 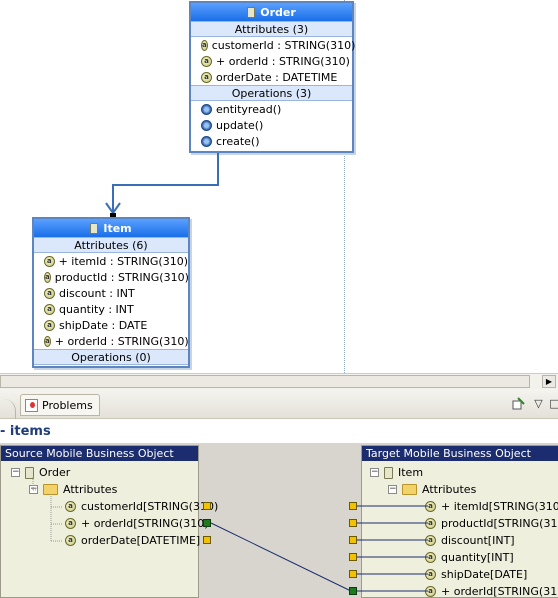 What do you see at coordinates (279, 404) in the screenshot?
I see `view-tab-bar: Problems ▽ □` at bounding box center [279, 404].